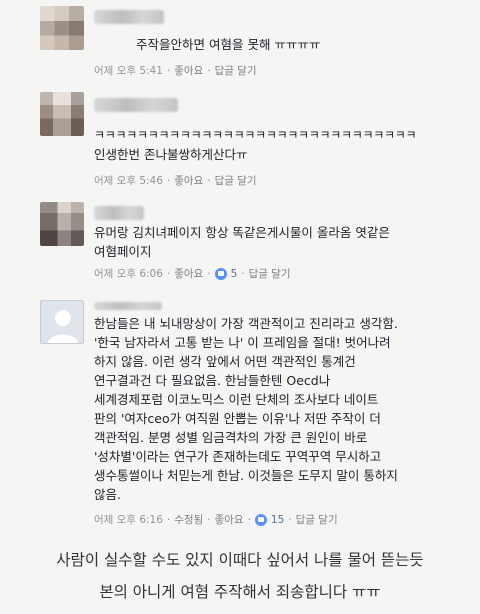 Image resolution: width=480 pixels, height=614 pixels. Describe the element at coordinates (228, 44) in the screenshot. I see `comment-text: 주작을안하면 여혐을 못해 ㅠㅠㅠㅠ` at that location.